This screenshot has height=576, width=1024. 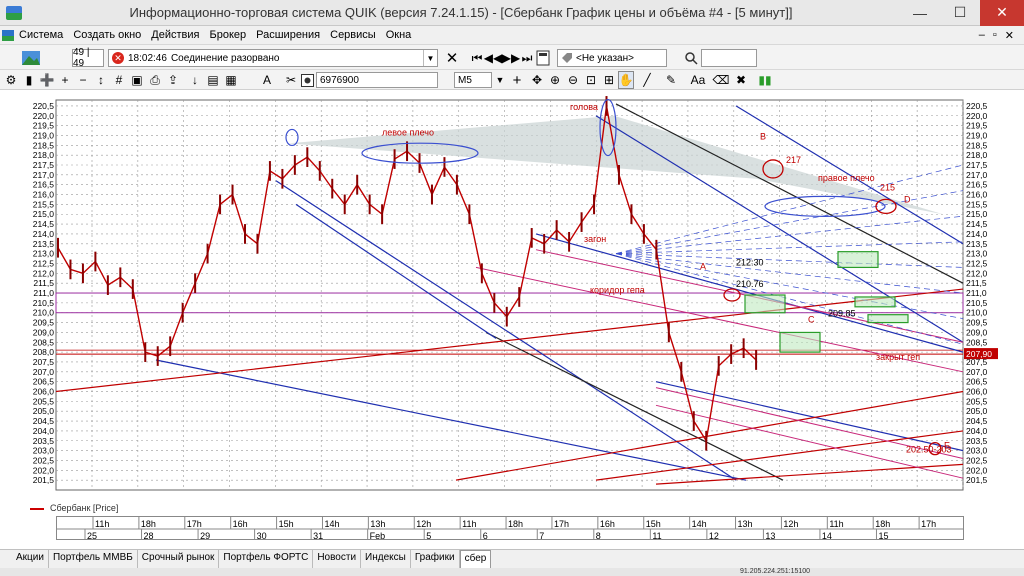 What do you see at coordinates (647, 80) in the screenshot?
I see `line-tool-icon: ╱` at bounding box center [647, 80].